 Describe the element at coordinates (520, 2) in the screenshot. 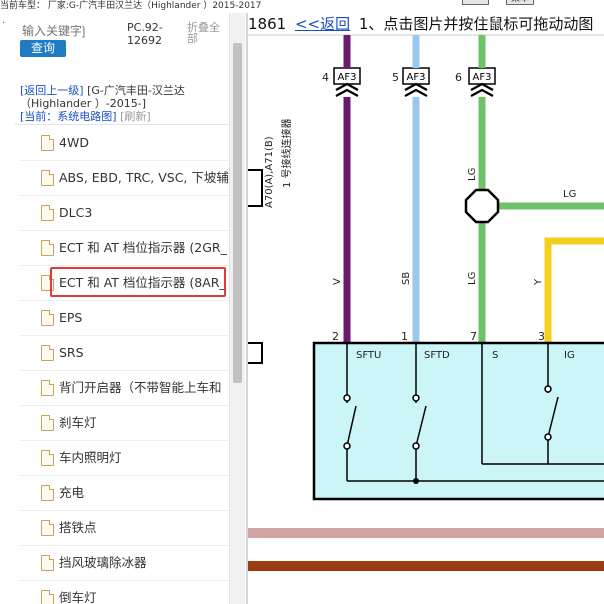

I see `menu-button: 菜单` at that location.